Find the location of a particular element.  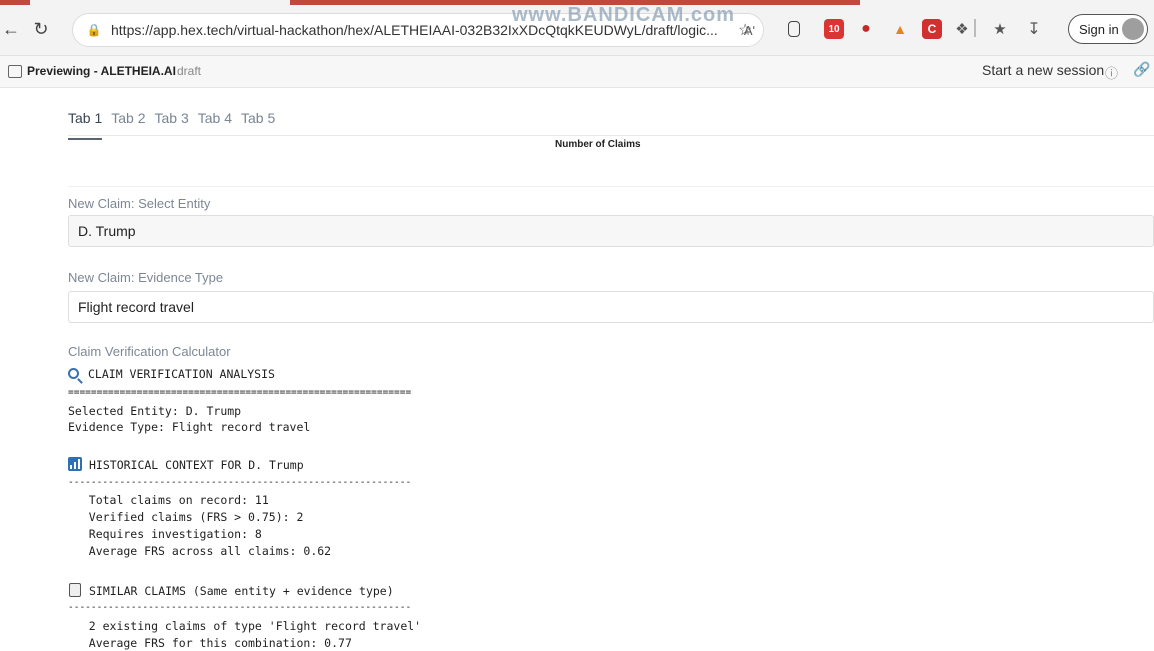

calculator-label: Claim Verification Calculator is located at coordinates (149, 351).